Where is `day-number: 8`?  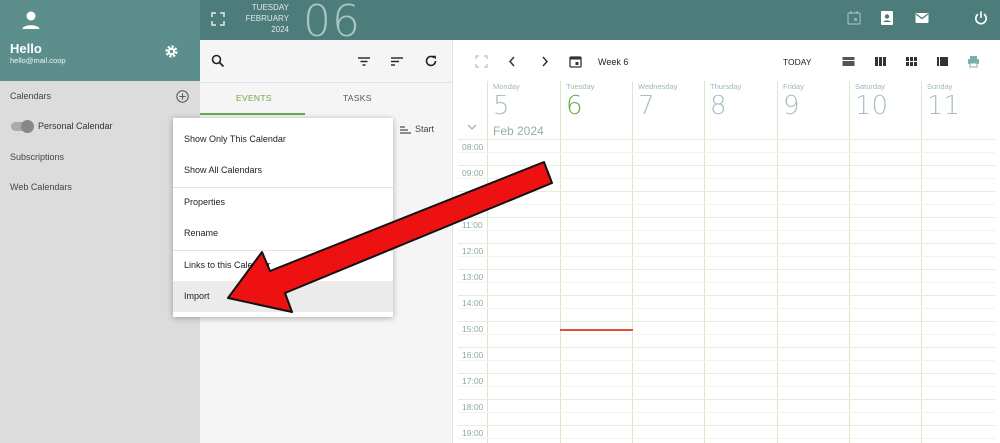
day-number: 8 is located at coordinates (718, 106).